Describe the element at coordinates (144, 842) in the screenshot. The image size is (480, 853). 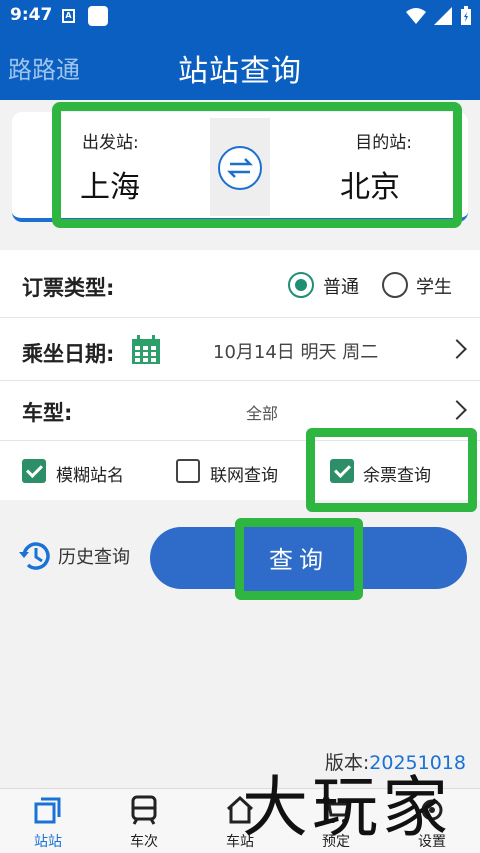
I see `tab-label: 车次` at that location.